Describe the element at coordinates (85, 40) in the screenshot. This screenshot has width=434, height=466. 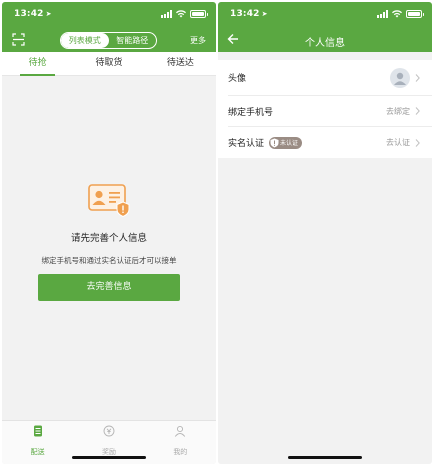
I see `segment-list-mode: 列表模式` at that location.